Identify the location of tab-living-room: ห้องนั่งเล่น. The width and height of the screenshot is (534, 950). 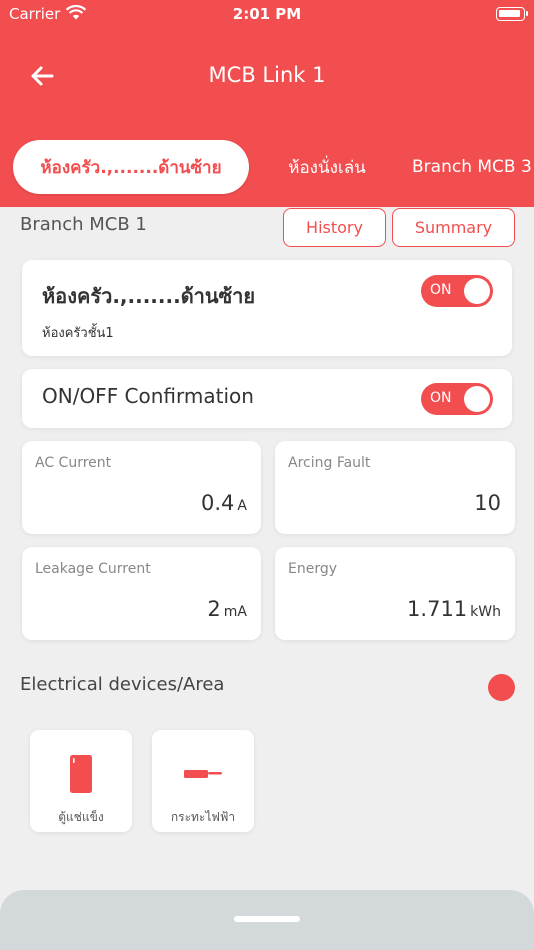
(327, 167).